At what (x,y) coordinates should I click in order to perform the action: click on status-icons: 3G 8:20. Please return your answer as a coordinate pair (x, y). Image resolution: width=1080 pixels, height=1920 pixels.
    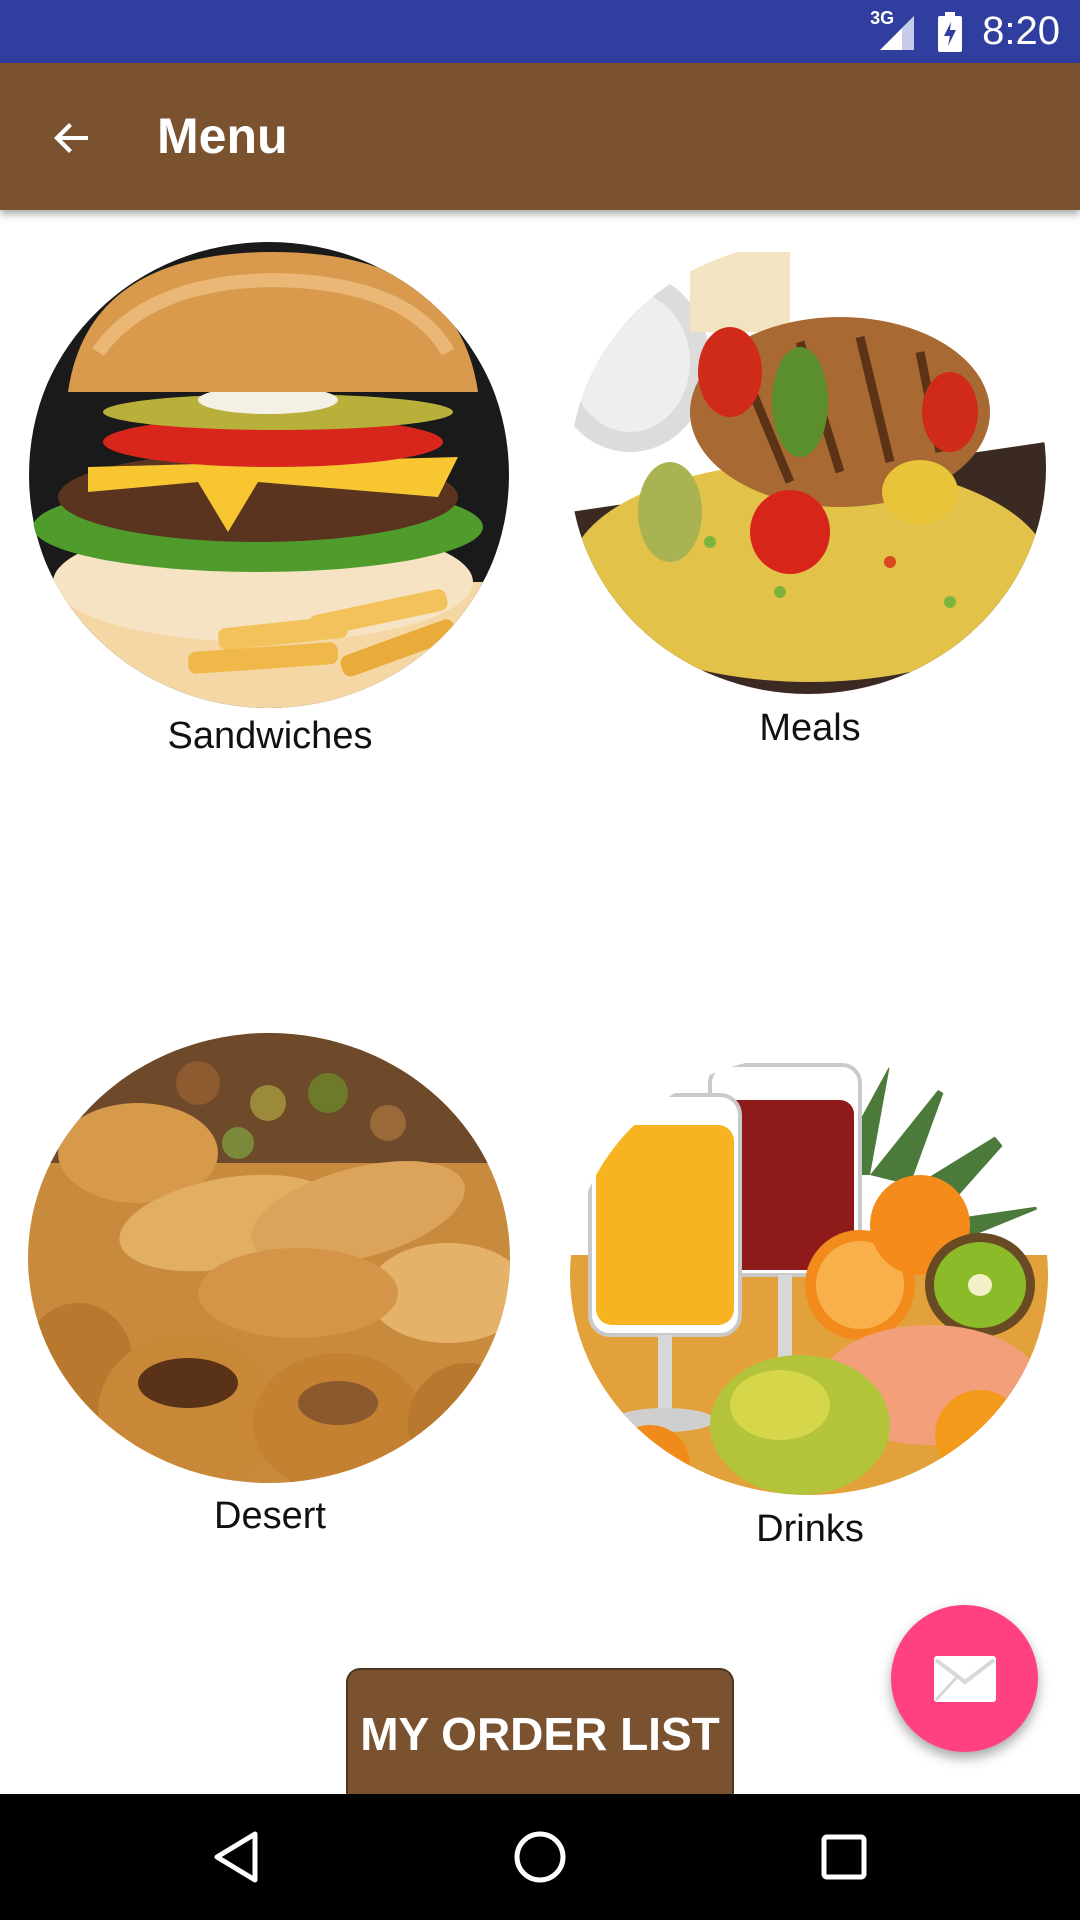
    Looking at the image, I should click on (965, 31).